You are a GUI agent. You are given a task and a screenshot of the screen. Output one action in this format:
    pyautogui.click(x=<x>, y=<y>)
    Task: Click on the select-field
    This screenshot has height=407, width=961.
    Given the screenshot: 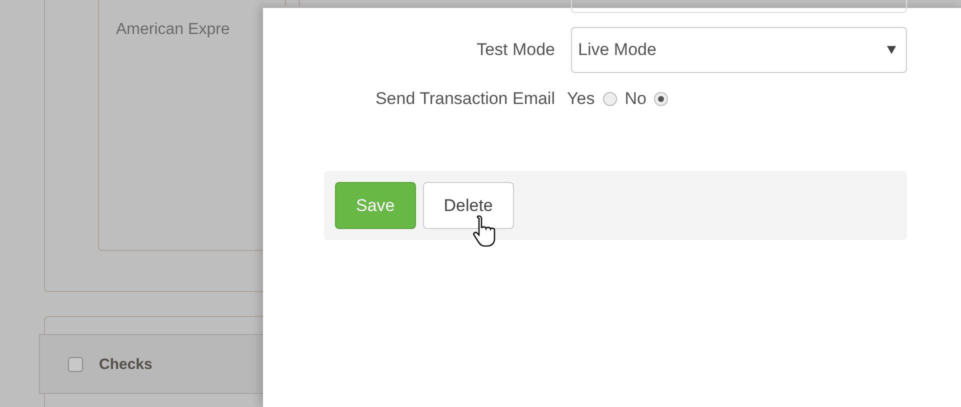 What is the action you would take?
    pyautogui.click(x=739, y=6)
    